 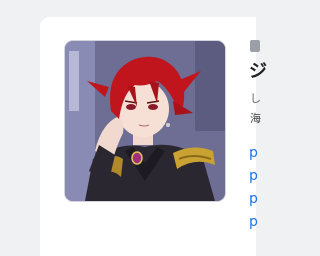 What do you see at coordinates (255, 98) in the screenshot?
I see `subtitle-text: し` at bounding box center [255, 98].